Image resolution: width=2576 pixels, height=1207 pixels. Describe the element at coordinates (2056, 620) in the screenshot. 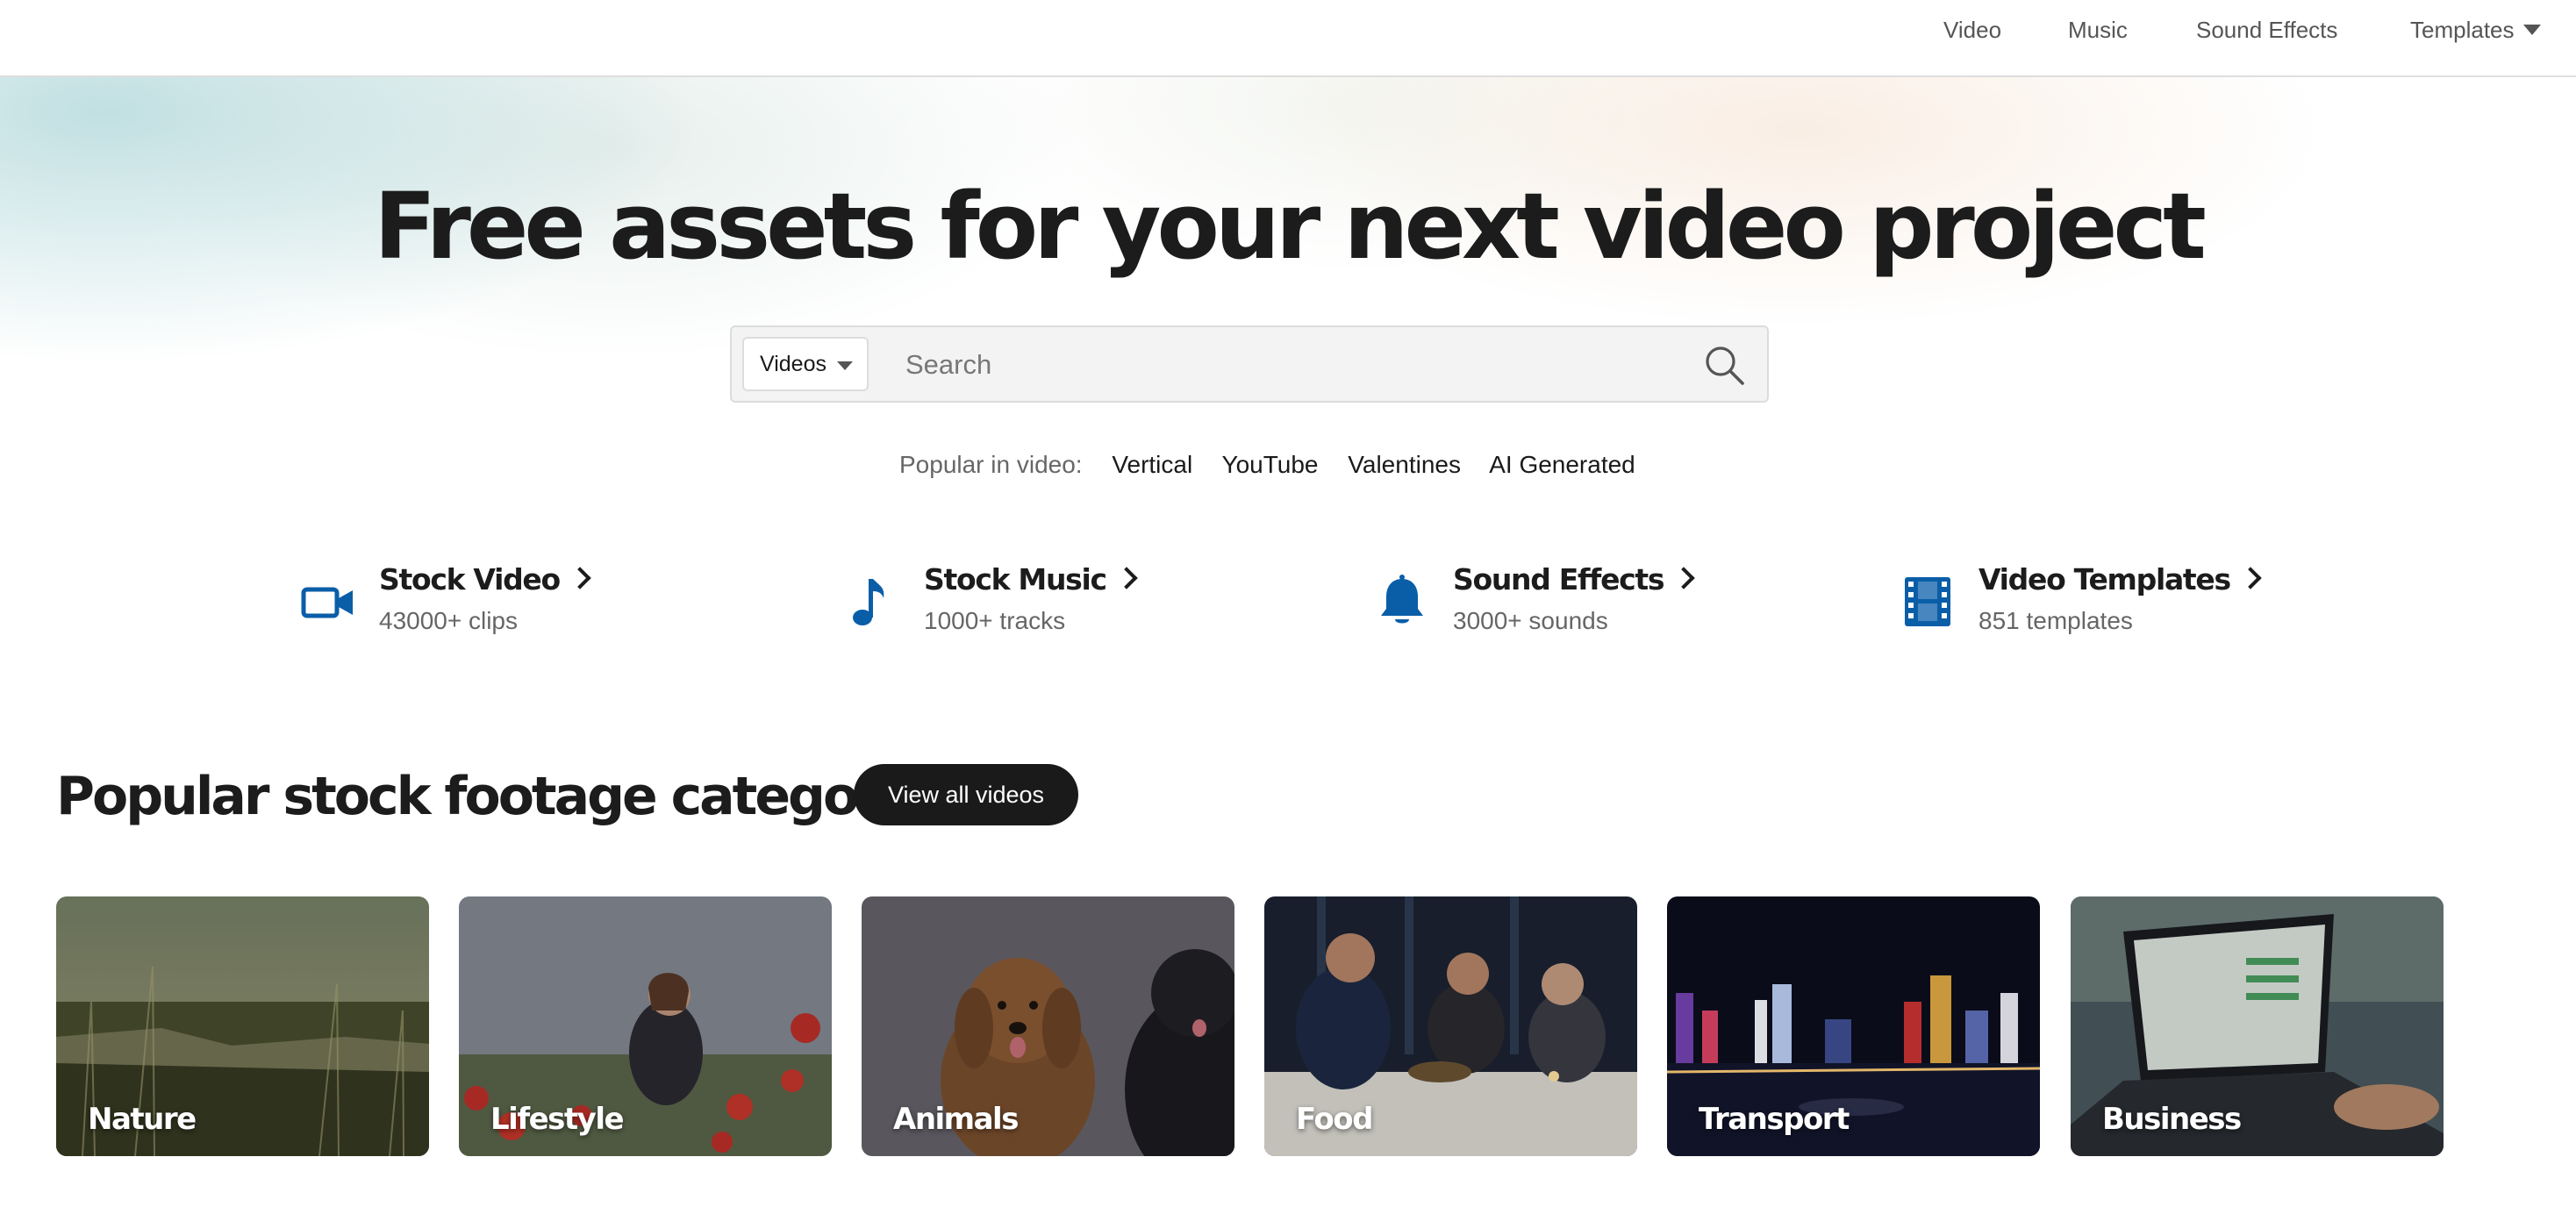

I see `category-count: 851 templates` at that location.